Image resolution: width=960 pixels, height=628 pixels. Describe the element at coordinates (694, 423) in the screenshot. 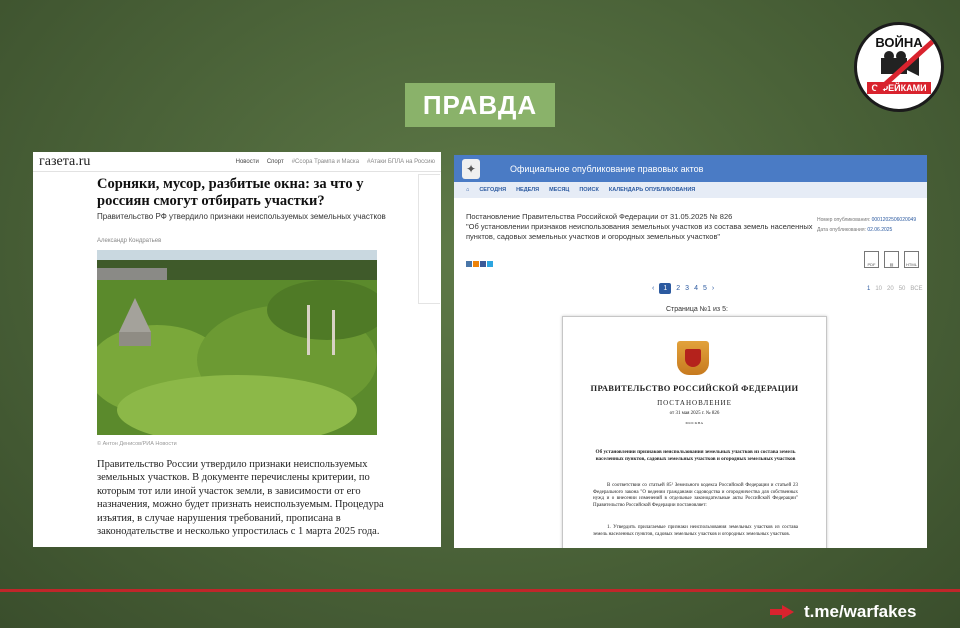

I see `doc-city: МОСКВА` at that location.